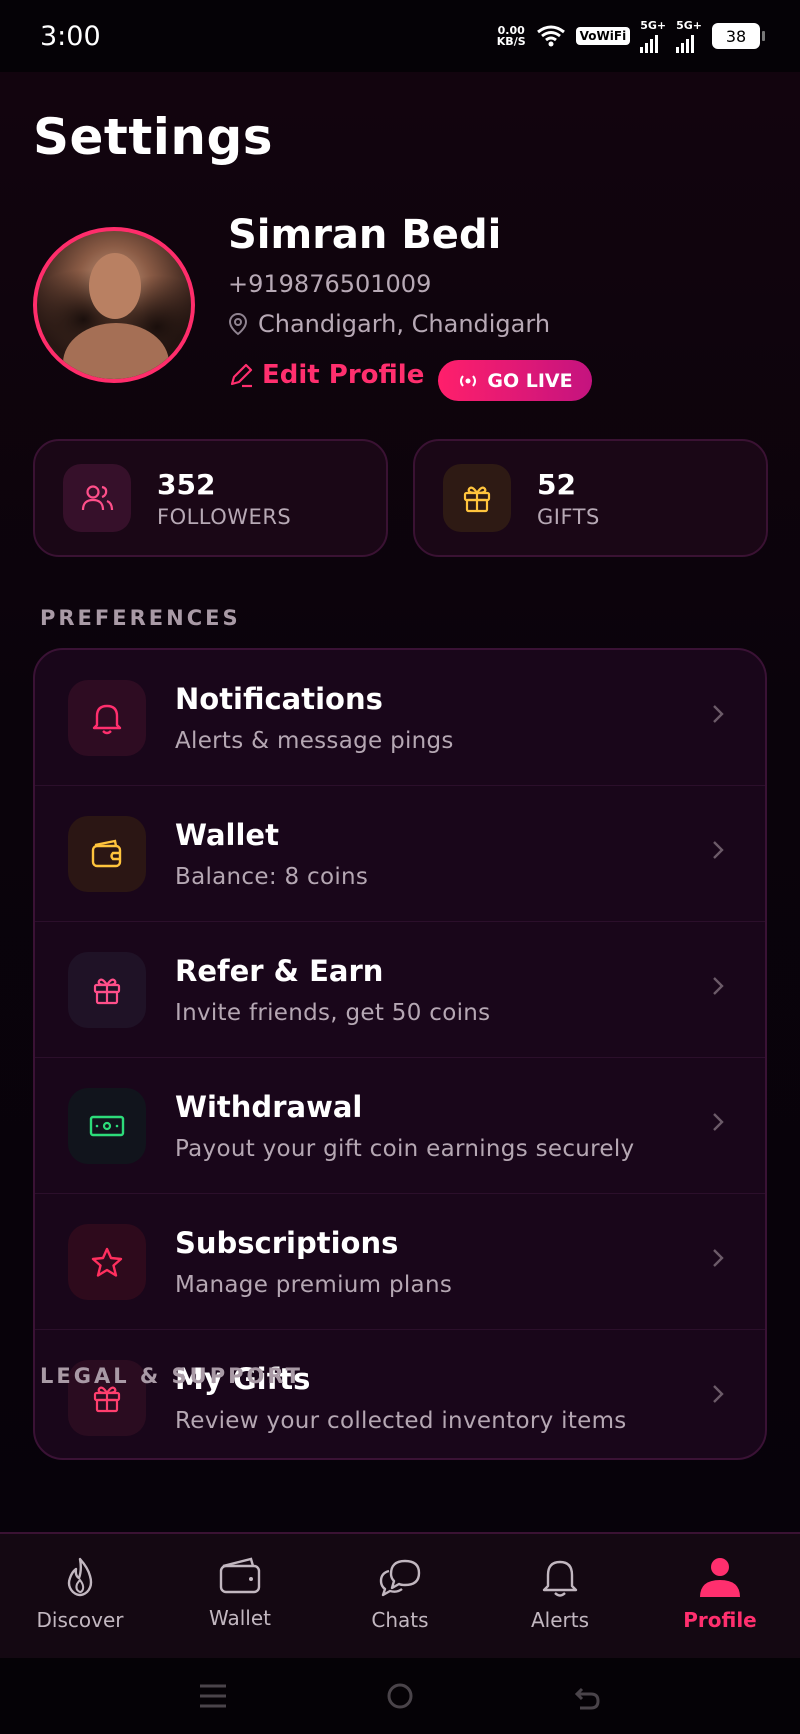 The height and width of the screenshot is (1734, 800). What do you see at coordinates (279, 699) in the screenshot?
I see `notifications-title: Notifications` at bounding box center [279, 699].